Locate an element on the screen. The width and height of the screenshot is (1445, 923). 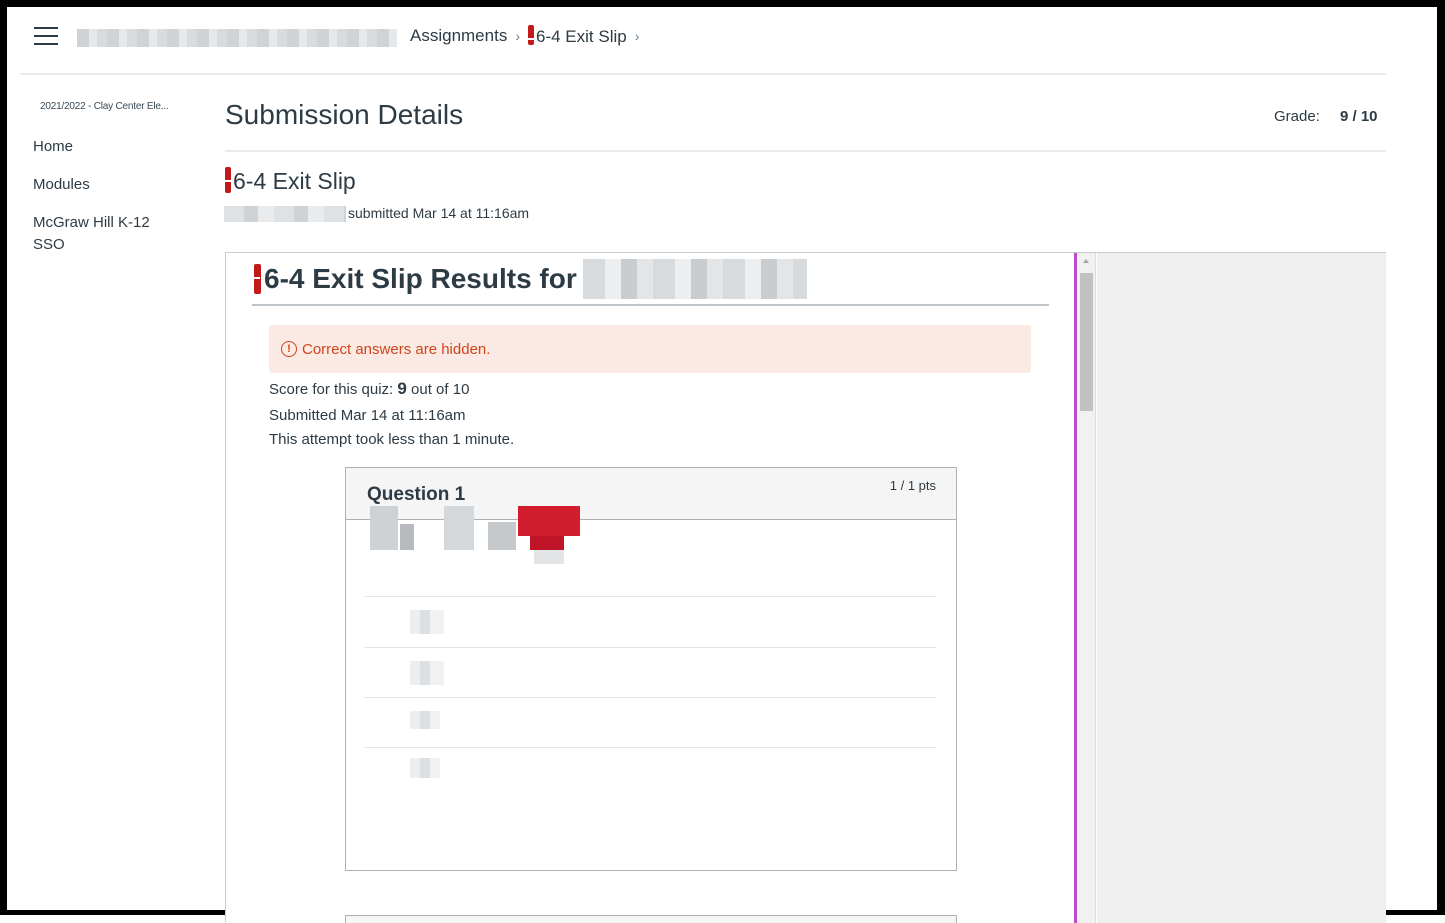
scroll-up-icon is located at coordinates (1086, 261).